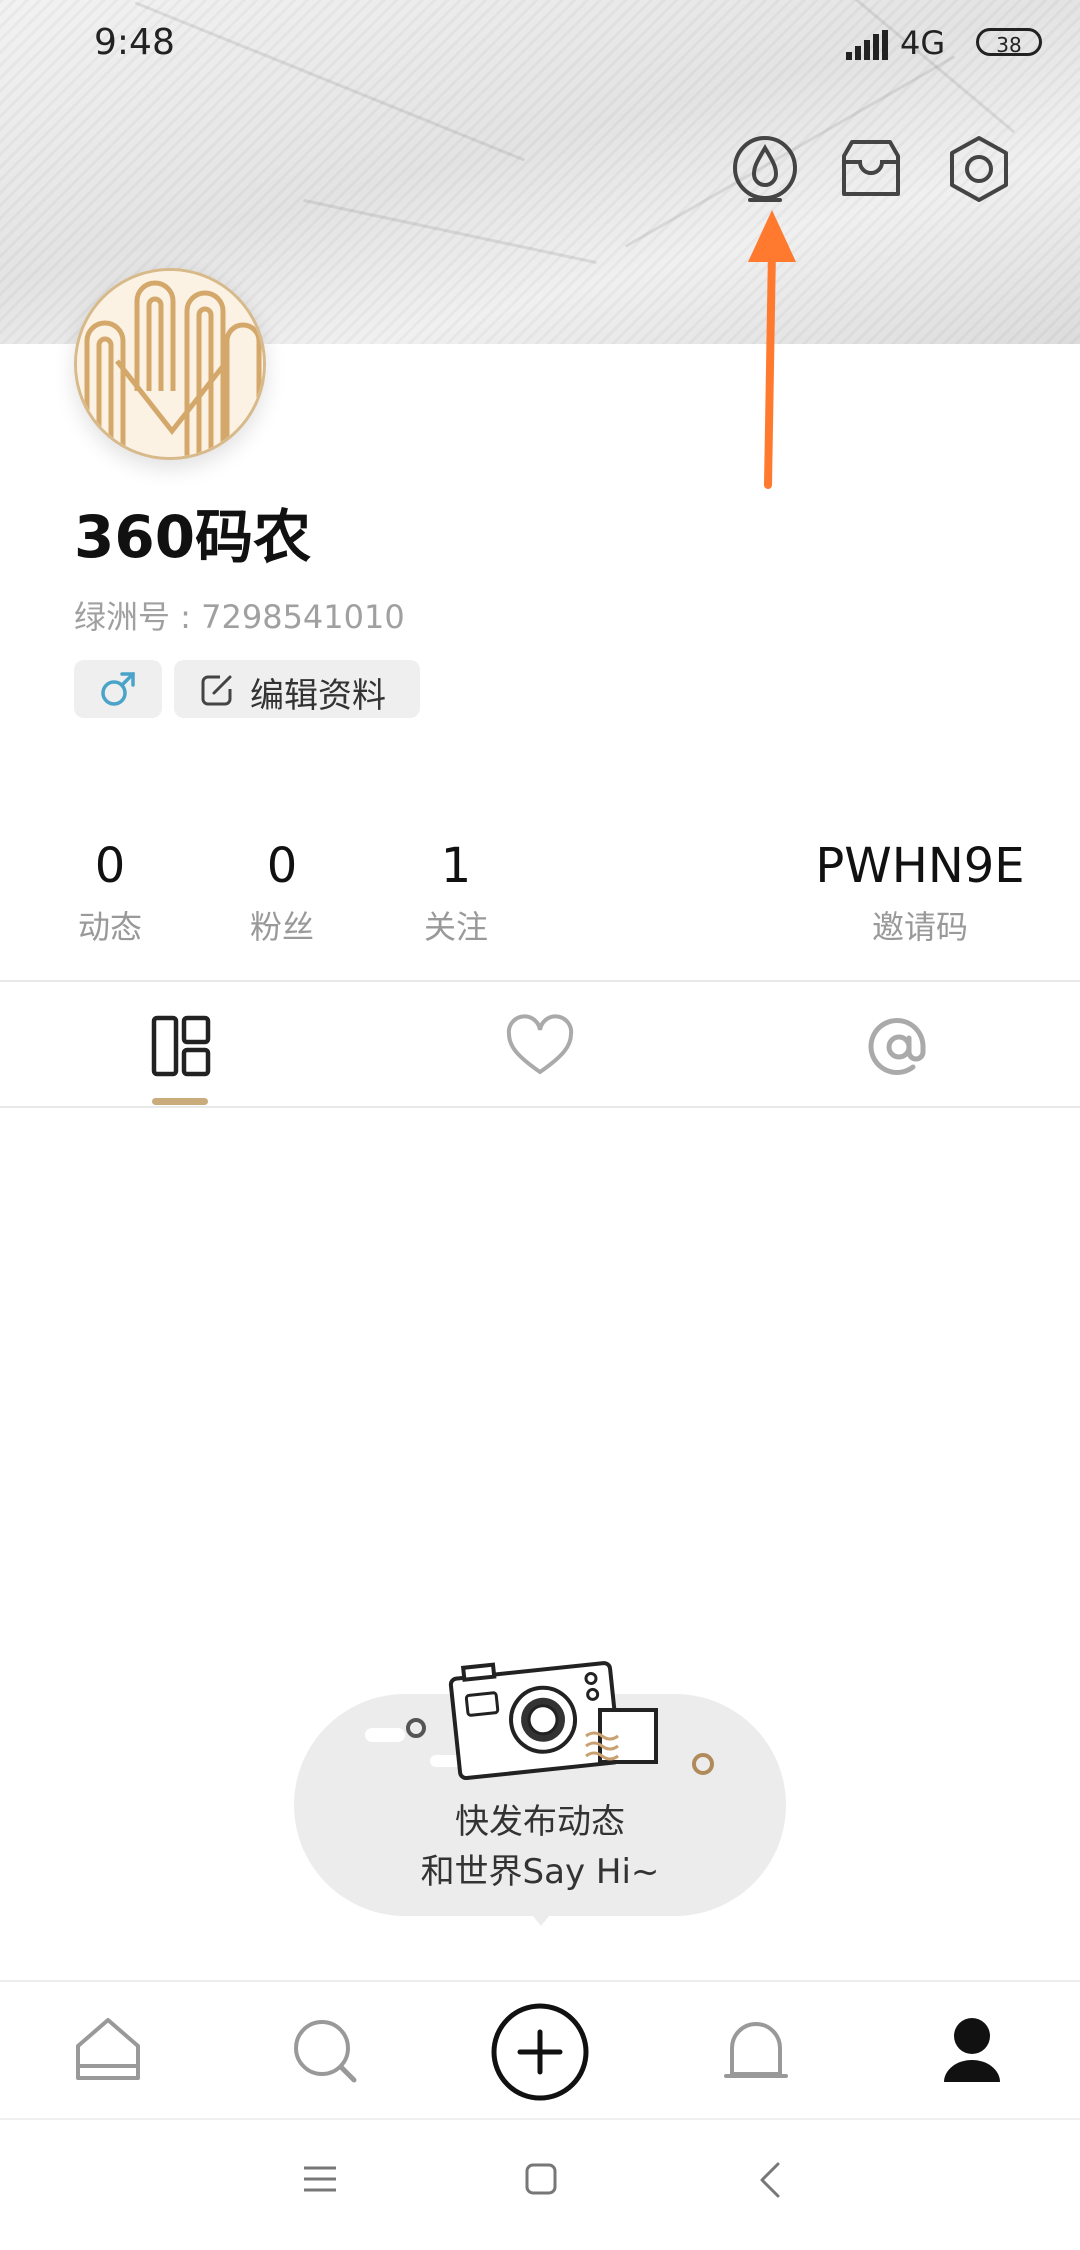 This screenshot has width=1080, height=2250. What do you see at coordinates (540, 45) in the screenshot?
I see `status-bar: 9:48 4G 38` at bounding box center [540, 45].